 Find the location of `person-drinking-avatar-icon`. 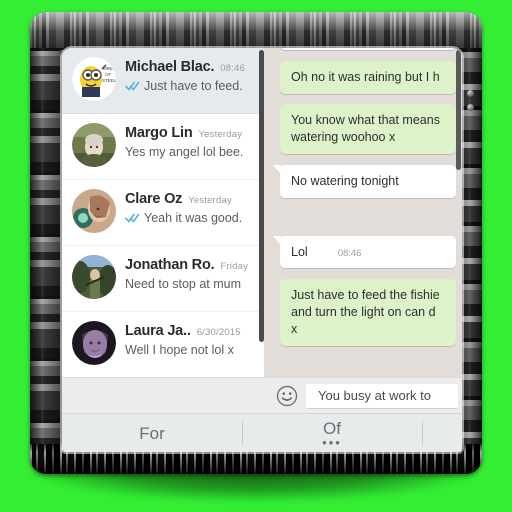

person-drinking-avatar-icon is located at coordinates (94, 211).